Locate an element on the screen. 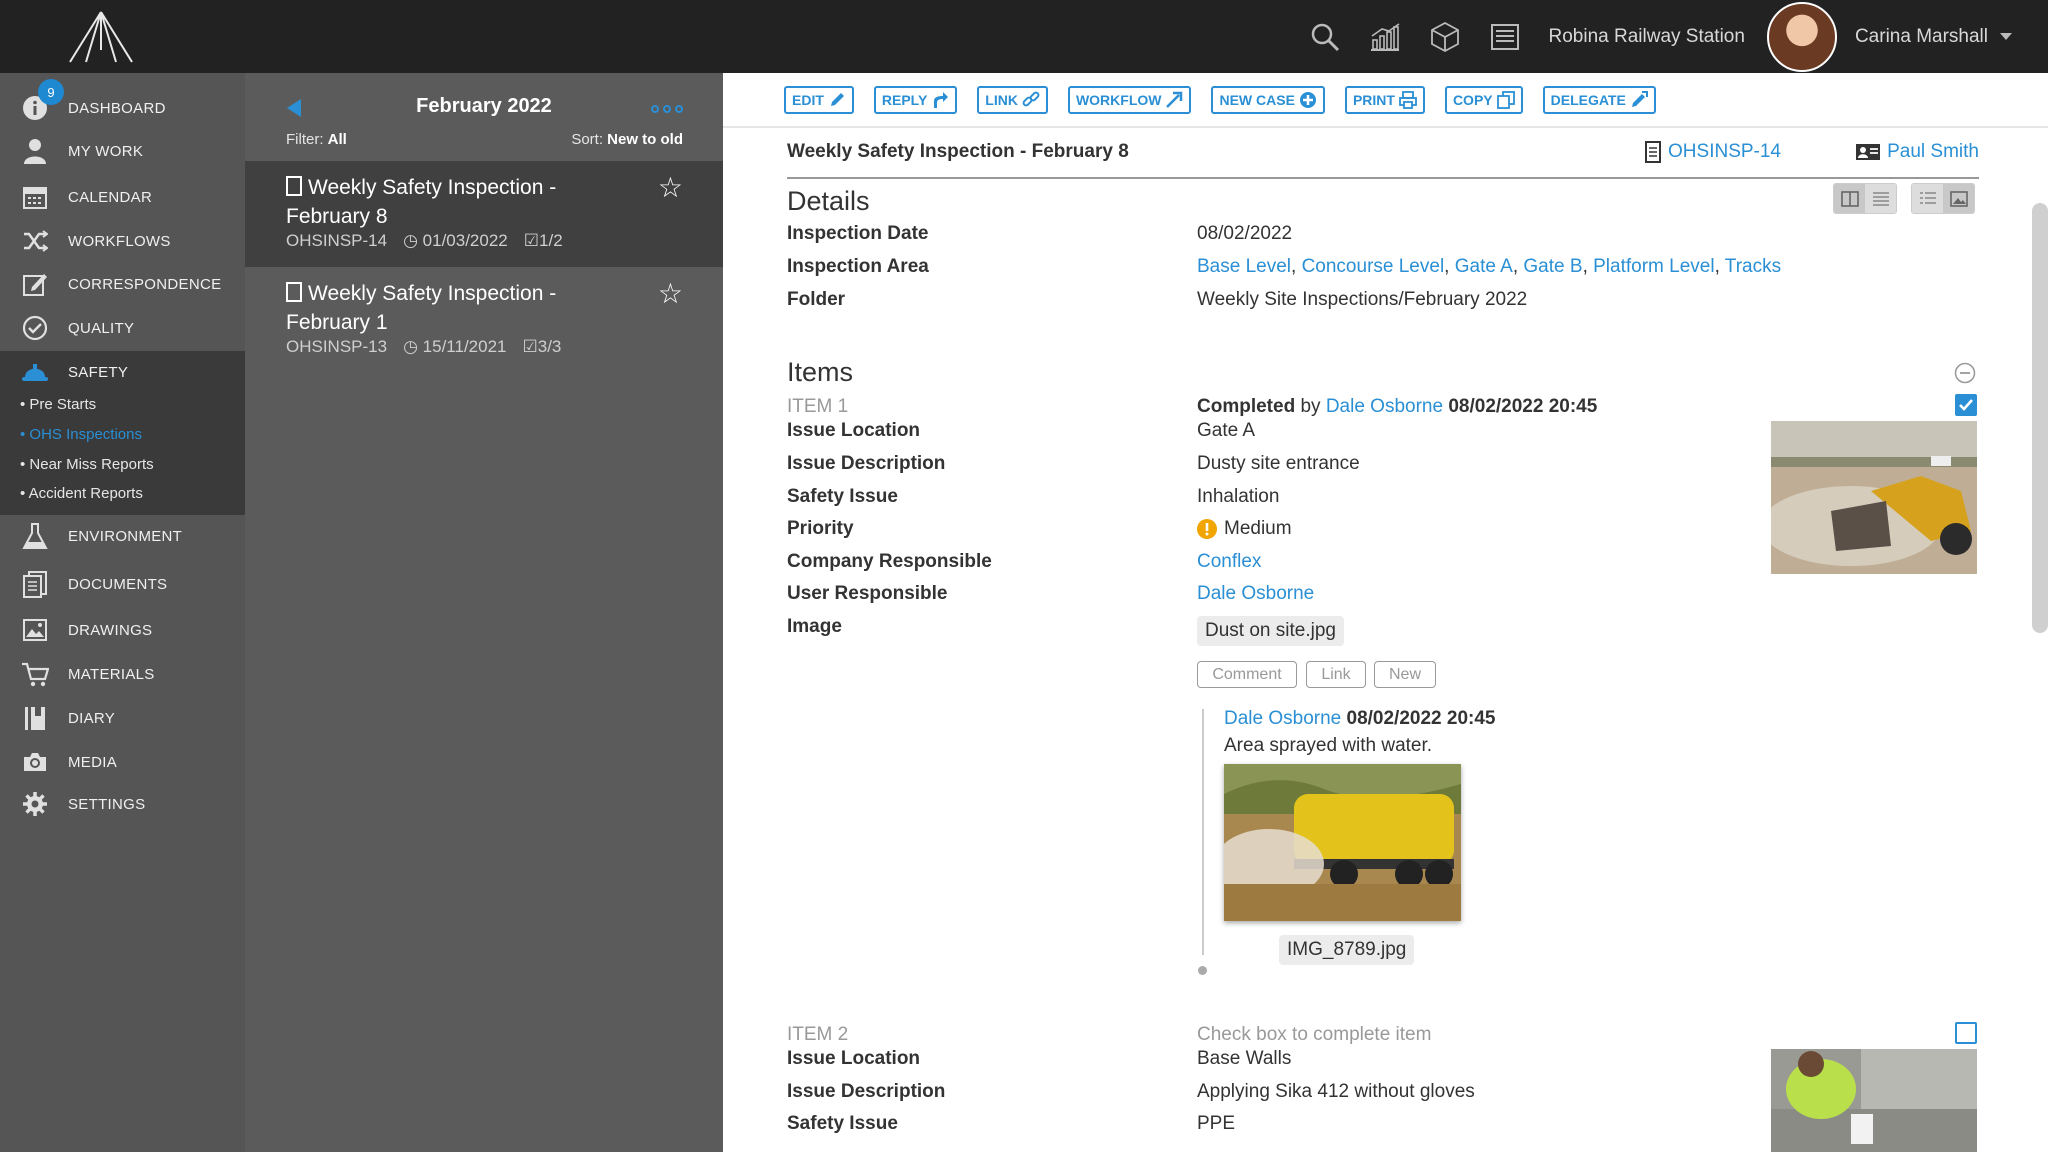 The image size is (2048, 1152). sidebar-item-workflows: WORKFLOWS is located at coordinates (122, 241).